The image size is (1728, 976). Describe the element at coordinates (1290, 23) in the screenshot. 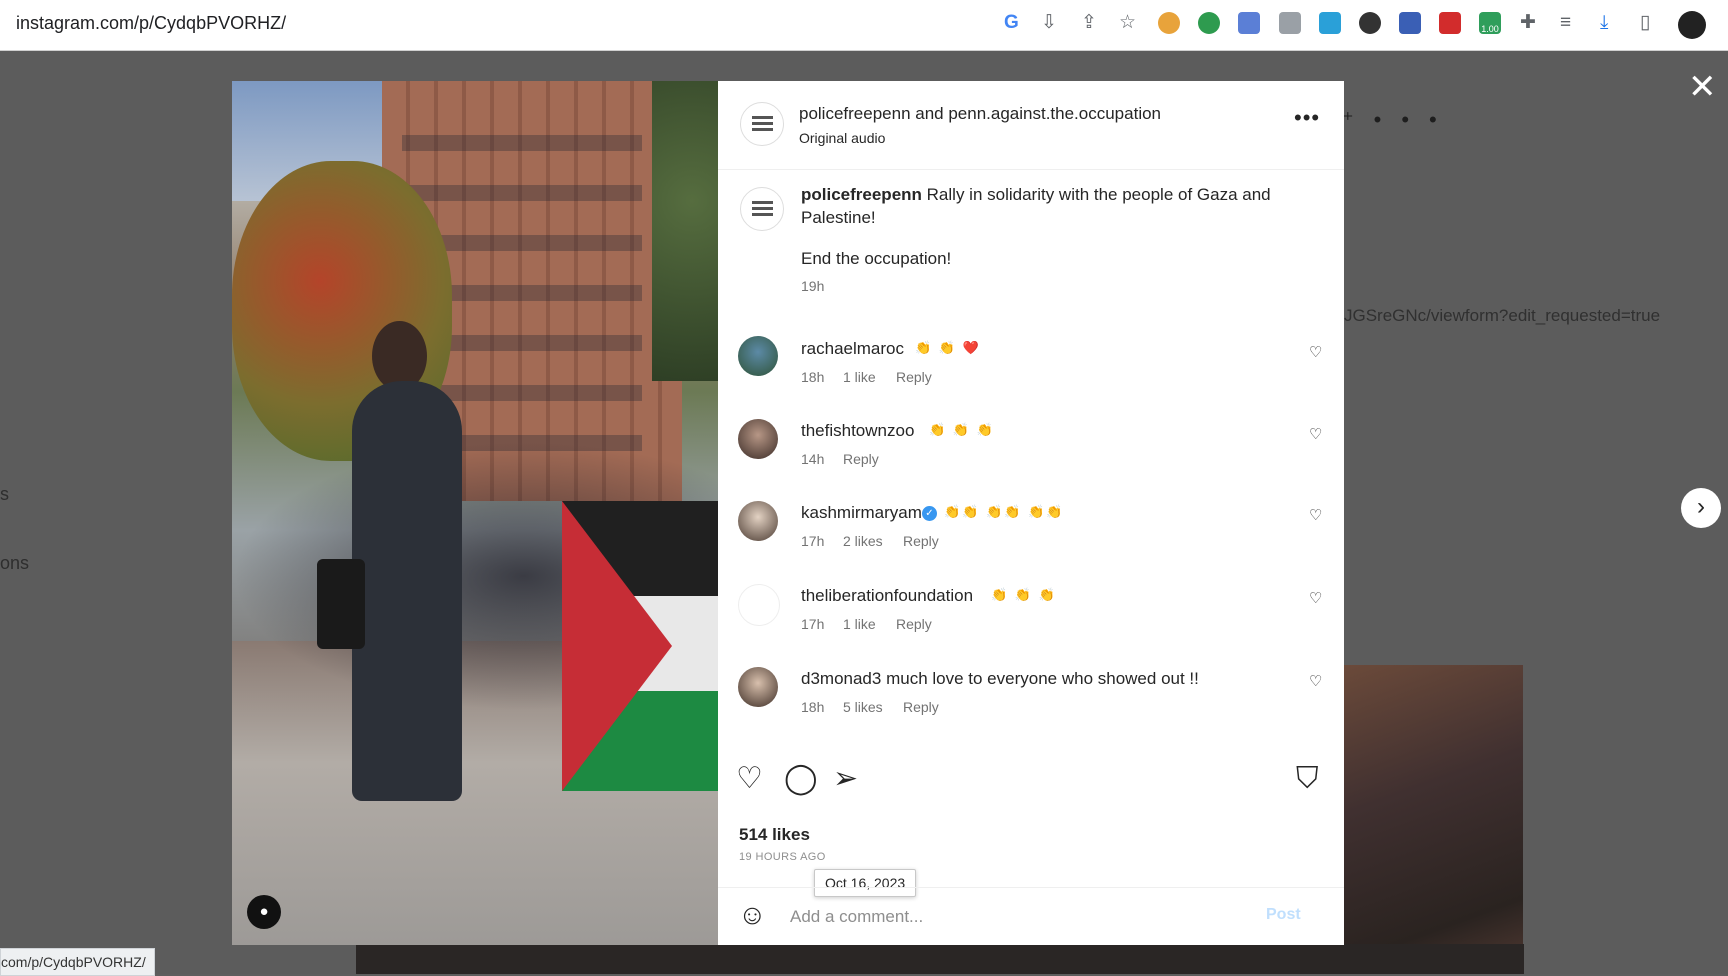

I see `camera-icon` at that location.